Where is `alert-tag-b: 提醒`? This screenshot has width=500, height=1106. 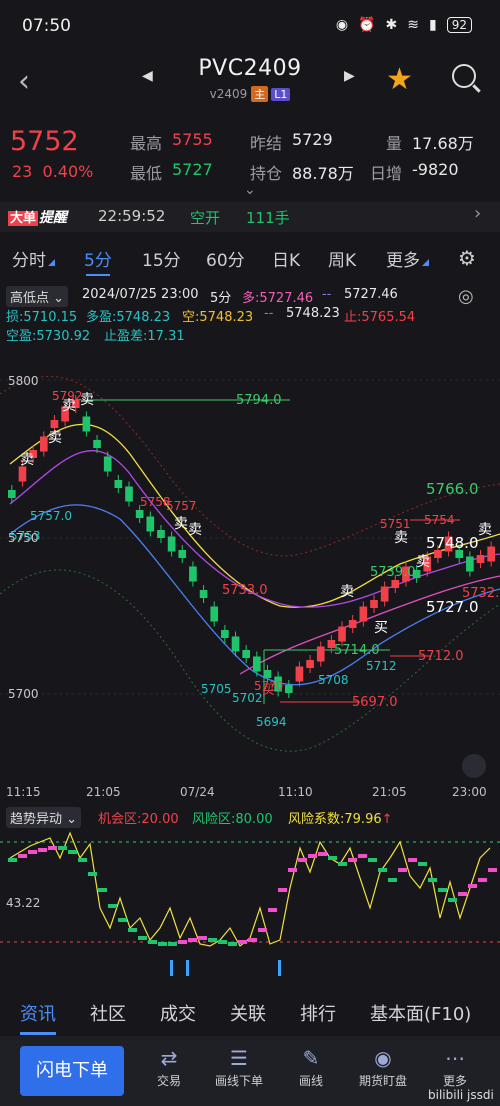
alert-tag-b: 提醒 is located at coordinates (53, 218).